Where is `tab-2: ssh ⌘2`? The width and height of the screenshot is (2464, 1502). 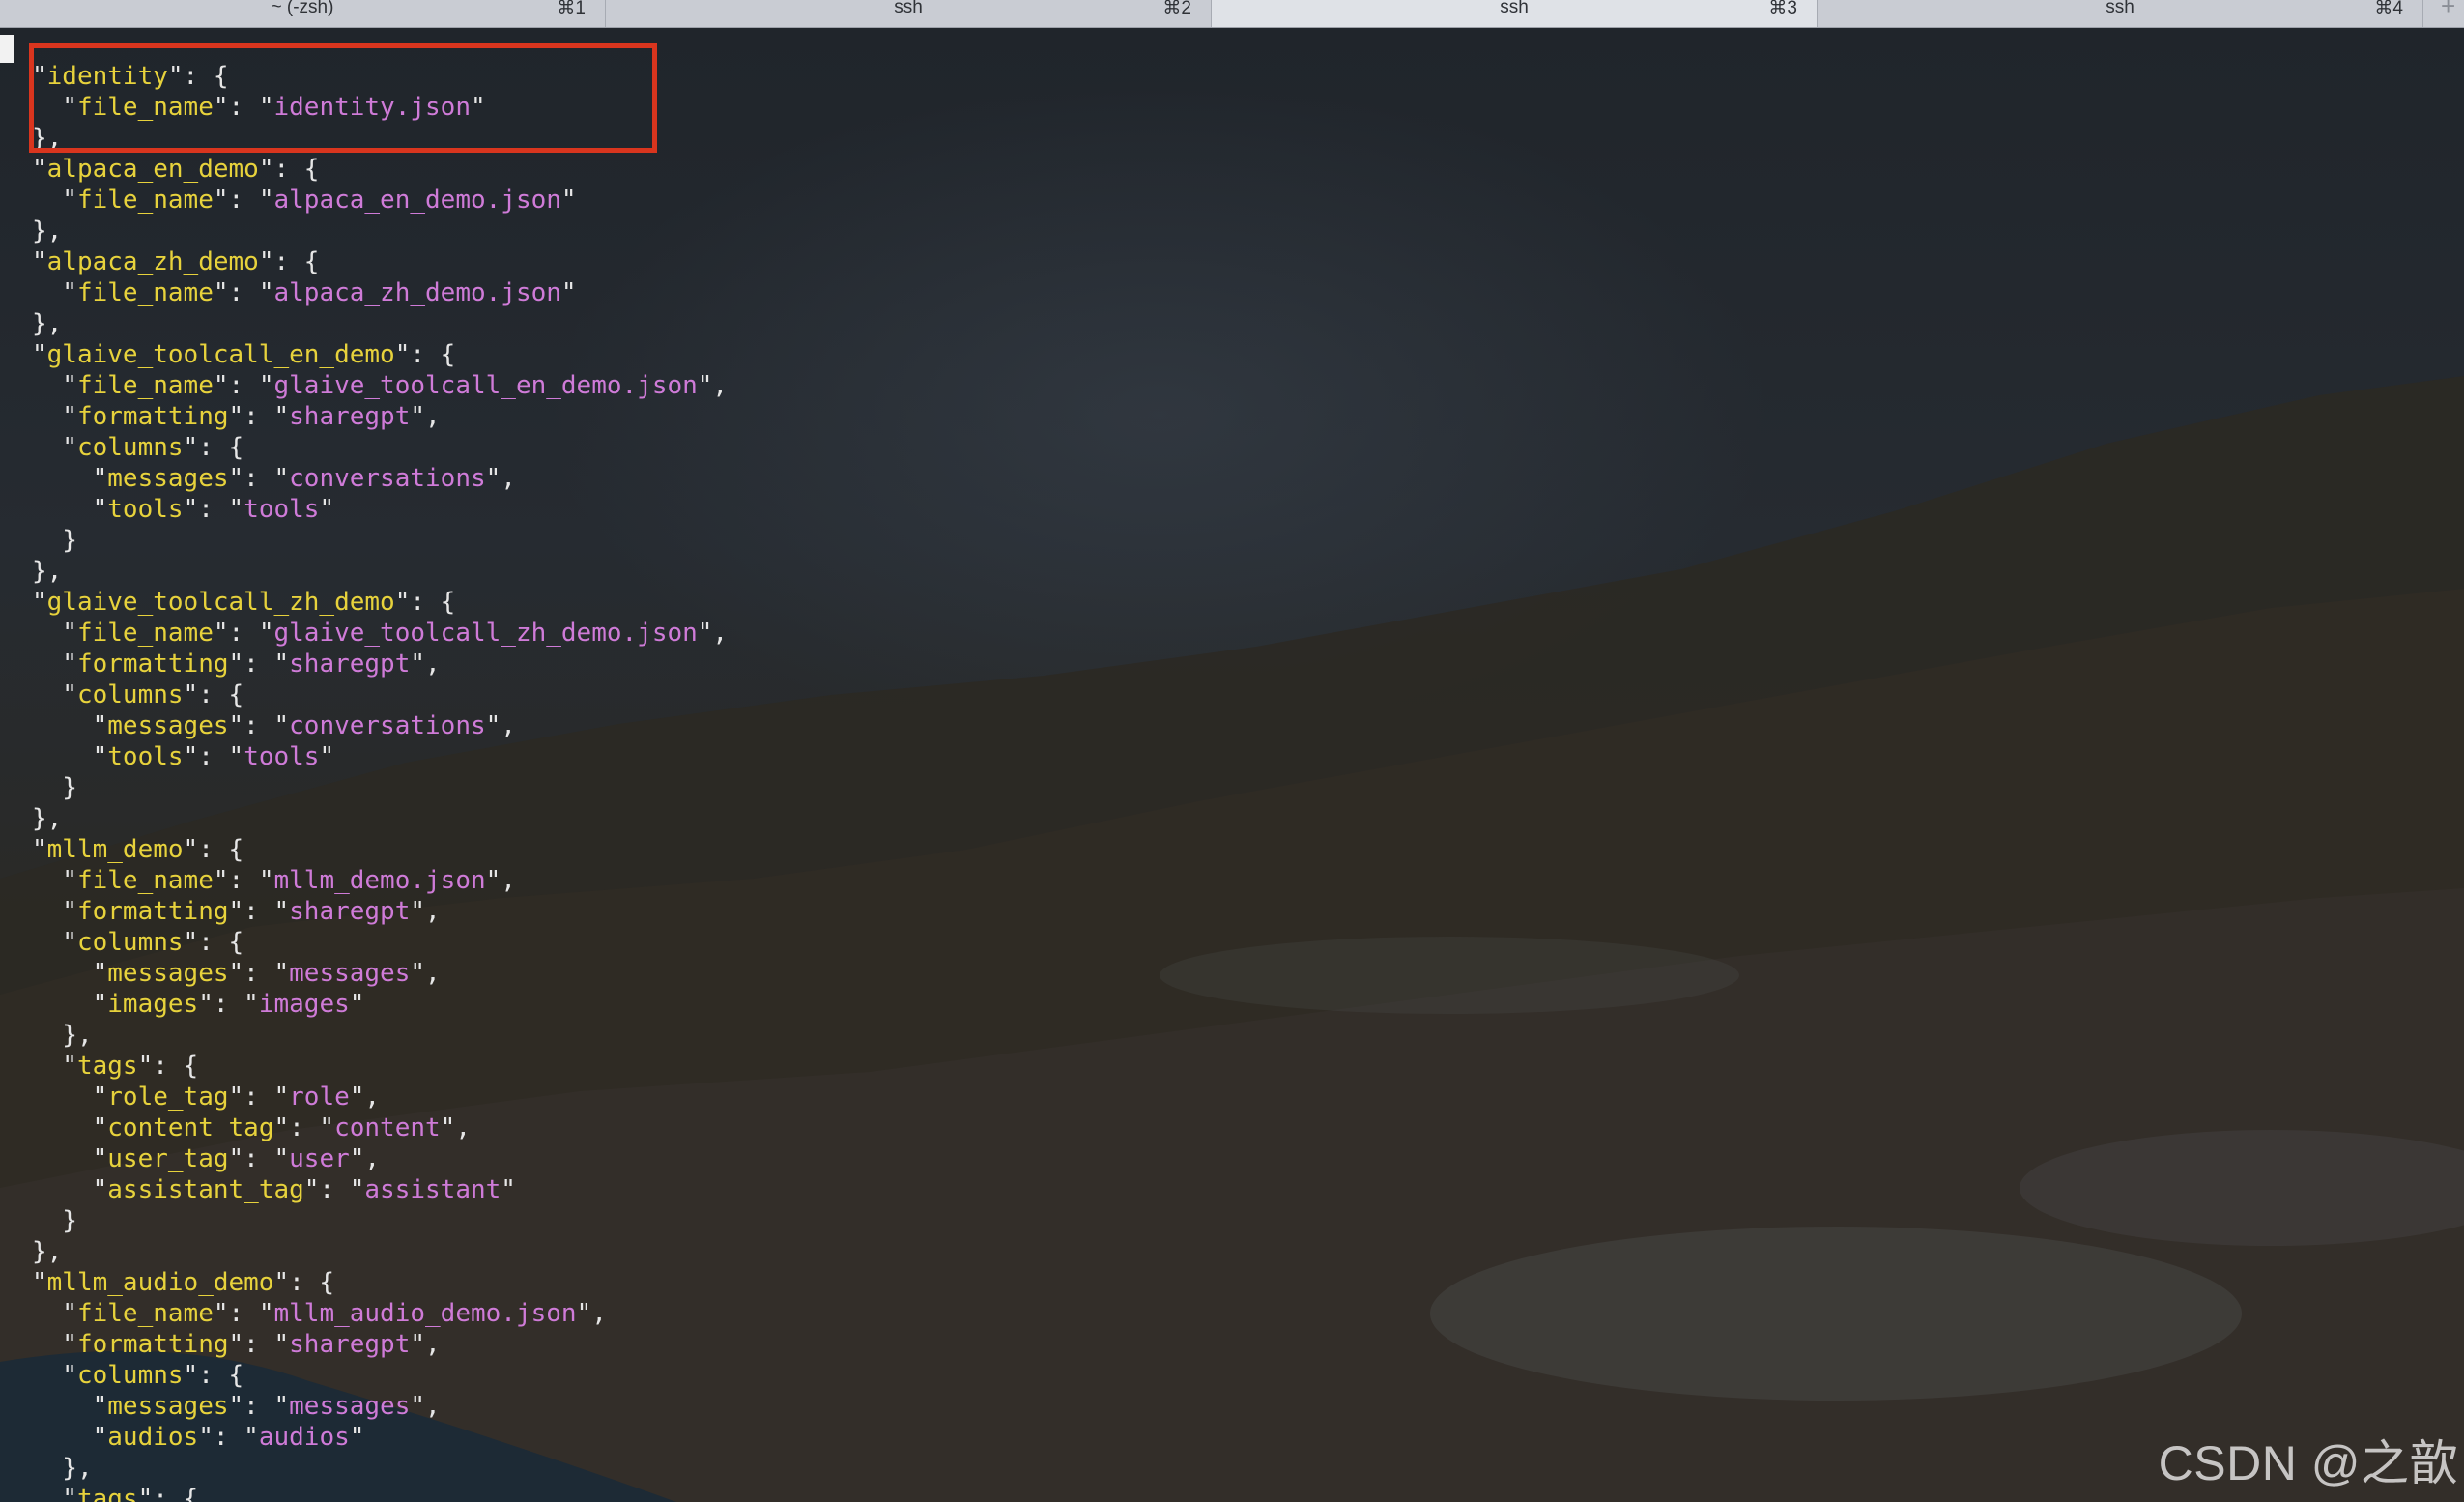 tab-2: ssh ⌘2 is located at coordinates (909, 13).